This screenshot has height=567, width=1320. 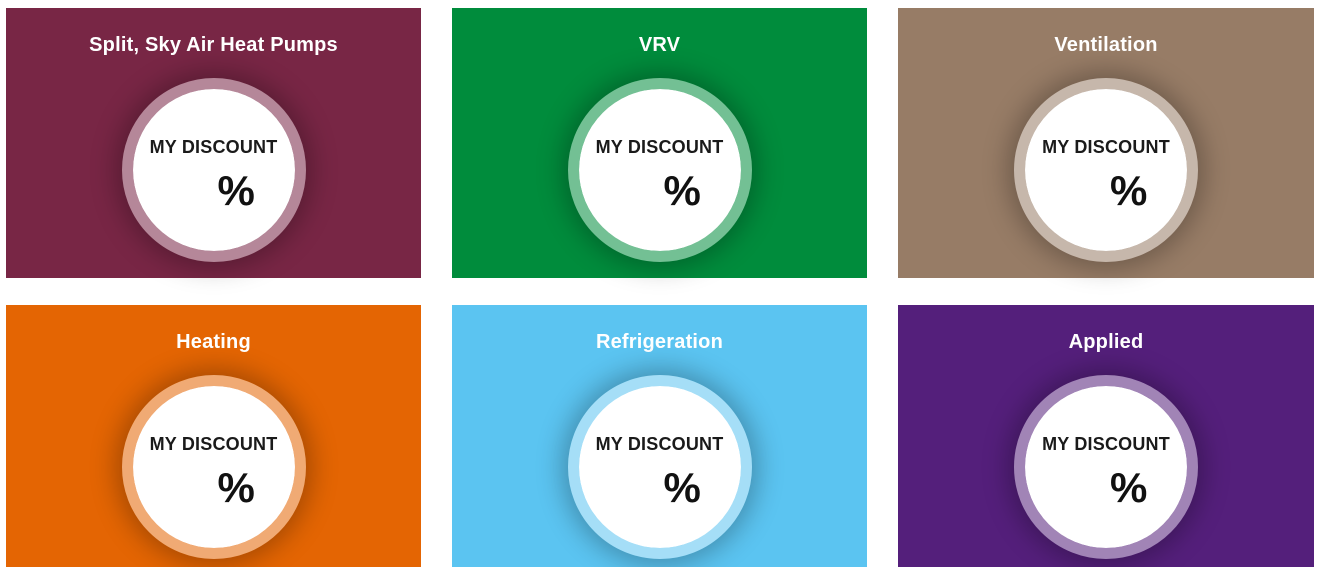 I want to click on tile-title: Heating, so click(x=213, y=342).